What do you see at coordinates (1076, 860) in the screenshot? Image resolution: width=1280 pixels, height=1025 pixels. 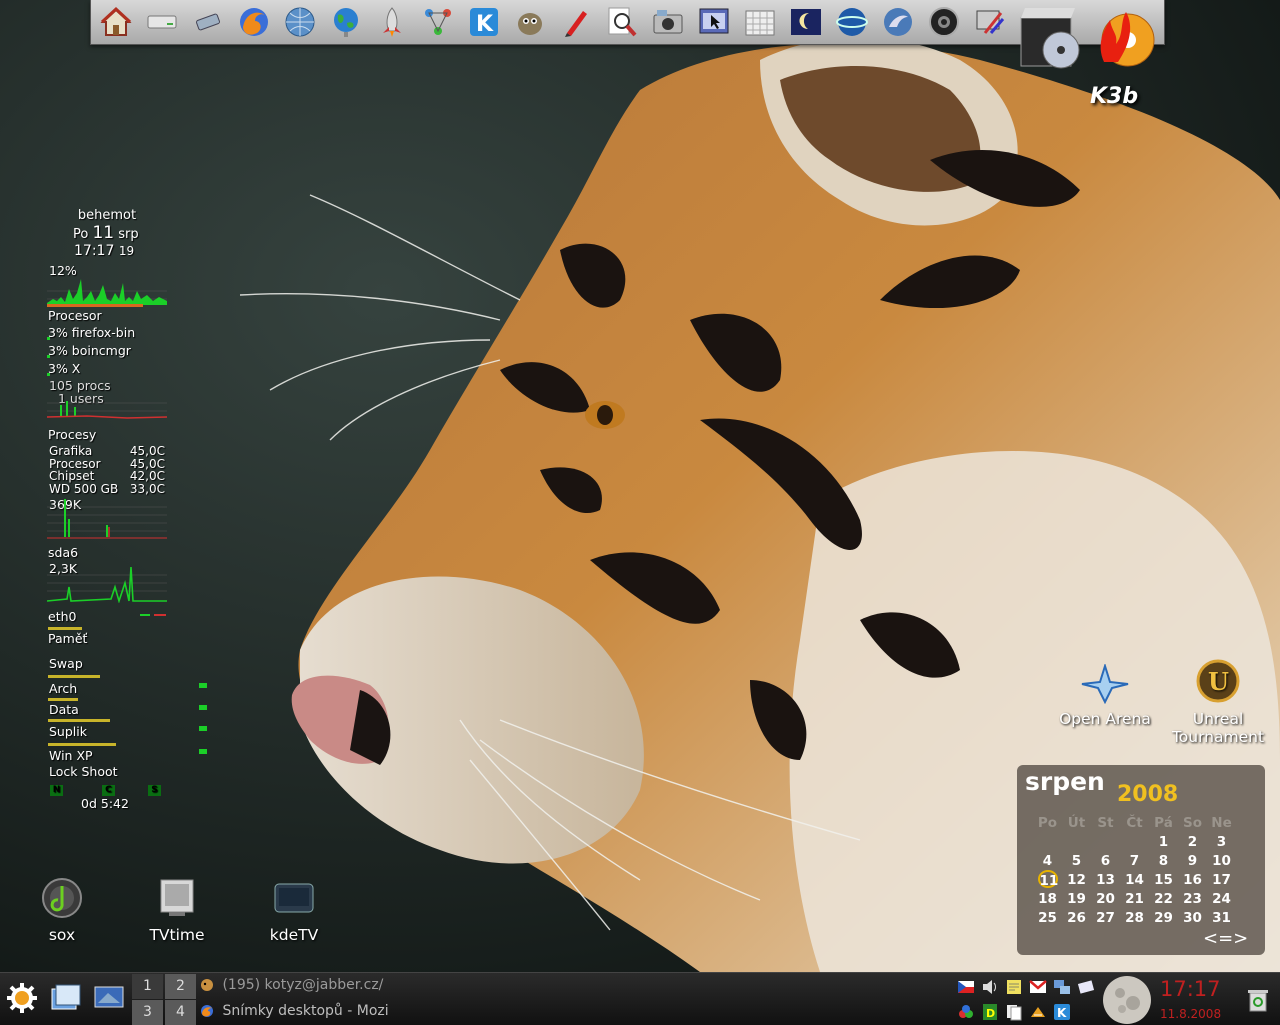 I see `calendar-day: 5` at bounding box center [1076, 860].